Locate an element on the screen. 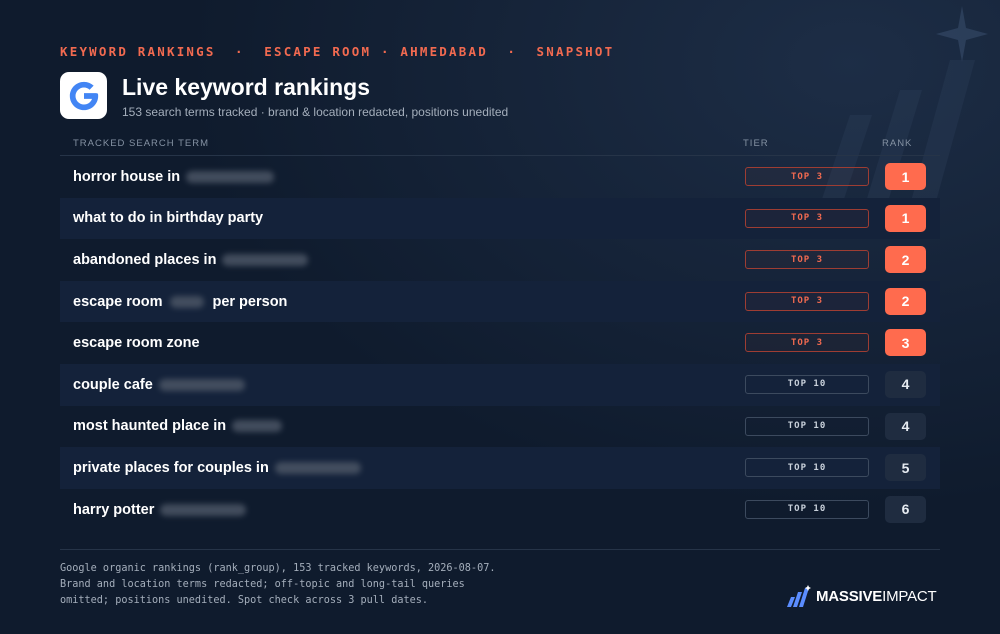  search-term: escape room per person is located at coordinates (180, 302).